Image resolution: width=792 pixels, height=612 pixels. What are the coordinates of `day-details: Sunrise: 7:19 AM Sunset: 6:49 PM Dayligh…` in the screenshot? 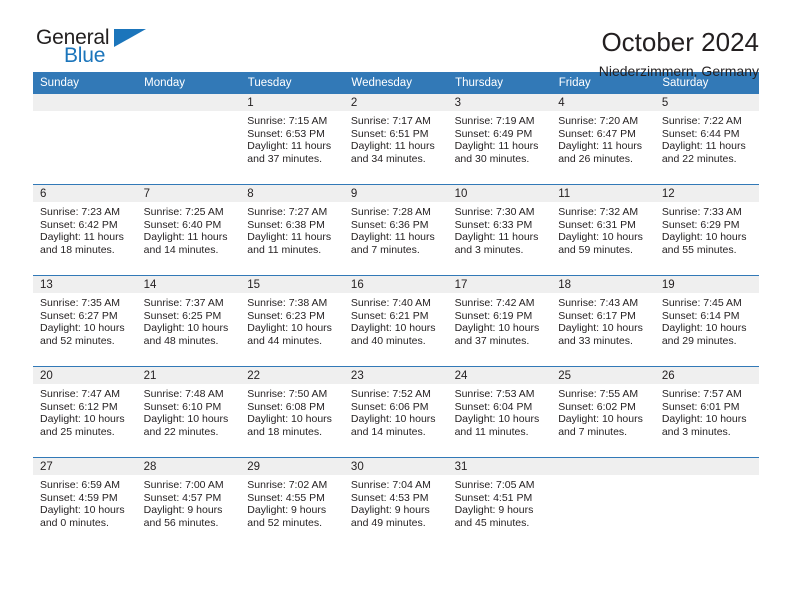 It's located at (500, 138).